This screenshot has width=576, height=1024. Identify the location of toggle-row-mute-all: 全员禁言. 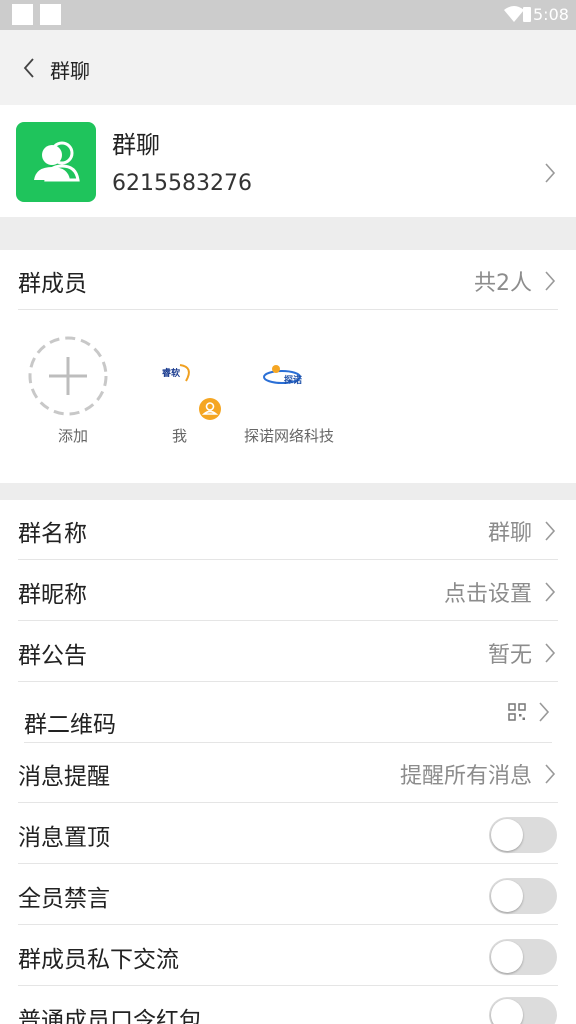
(288, 895).